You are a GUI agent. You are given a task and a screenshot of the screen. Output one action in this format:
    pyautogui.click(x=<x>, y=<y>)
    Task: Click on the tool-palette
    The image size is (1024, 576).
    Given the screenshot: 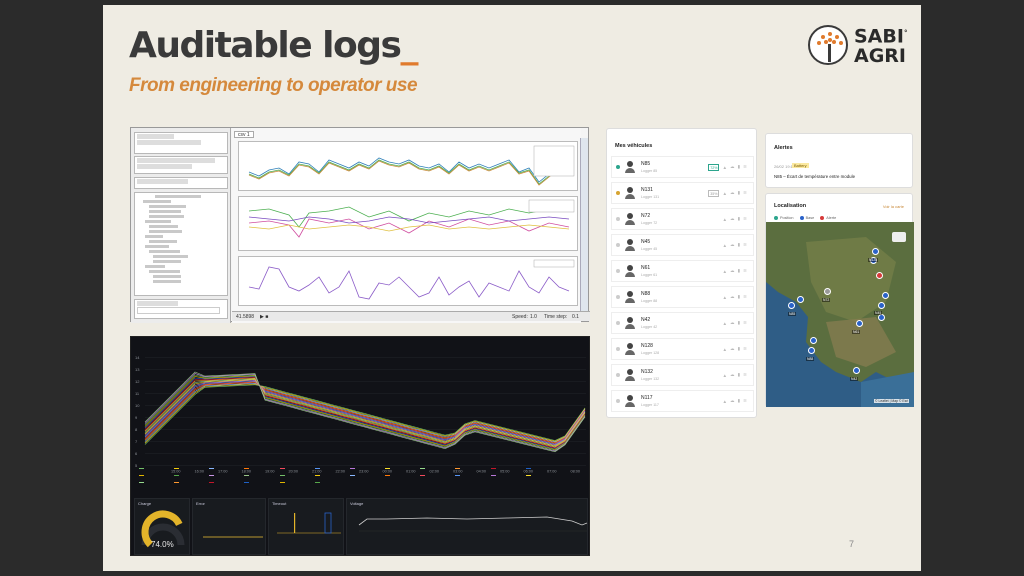 What is the action you would take?
    pyautogui.click(x=584, y=225)
    